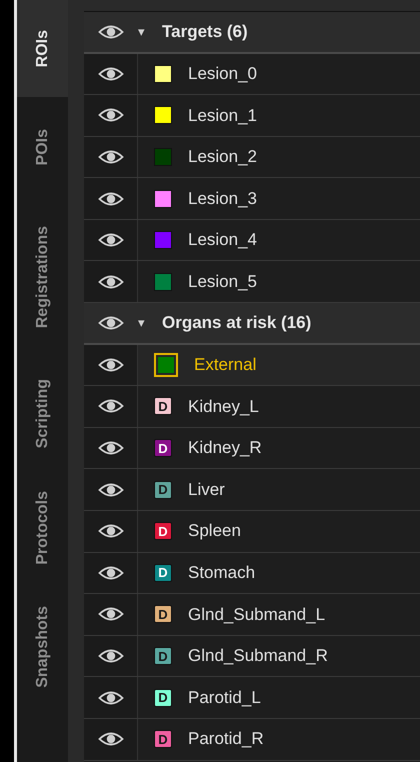 The width and height of the screenshot is (420, 762). I want to click on roi-name: Lesion_5, so click(223, 282).